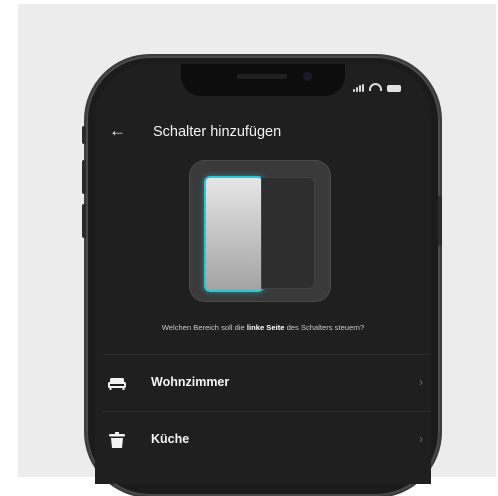 This screenshot has height=496, width=498. I want to click on wifi-icon, so click(375, 87).